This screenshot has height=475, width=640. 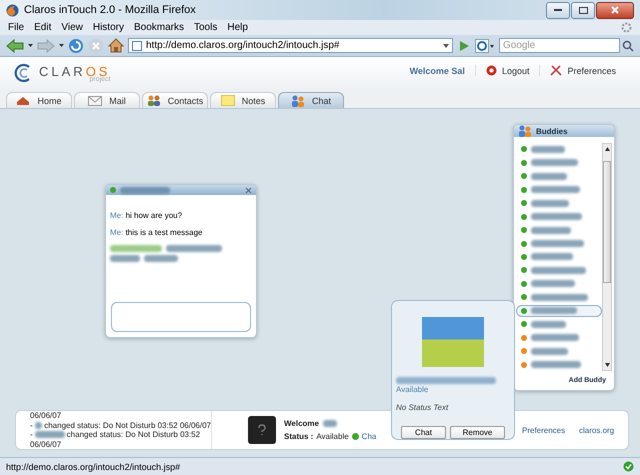 I want to click on tab: Chat, so click(x=311, y=100).